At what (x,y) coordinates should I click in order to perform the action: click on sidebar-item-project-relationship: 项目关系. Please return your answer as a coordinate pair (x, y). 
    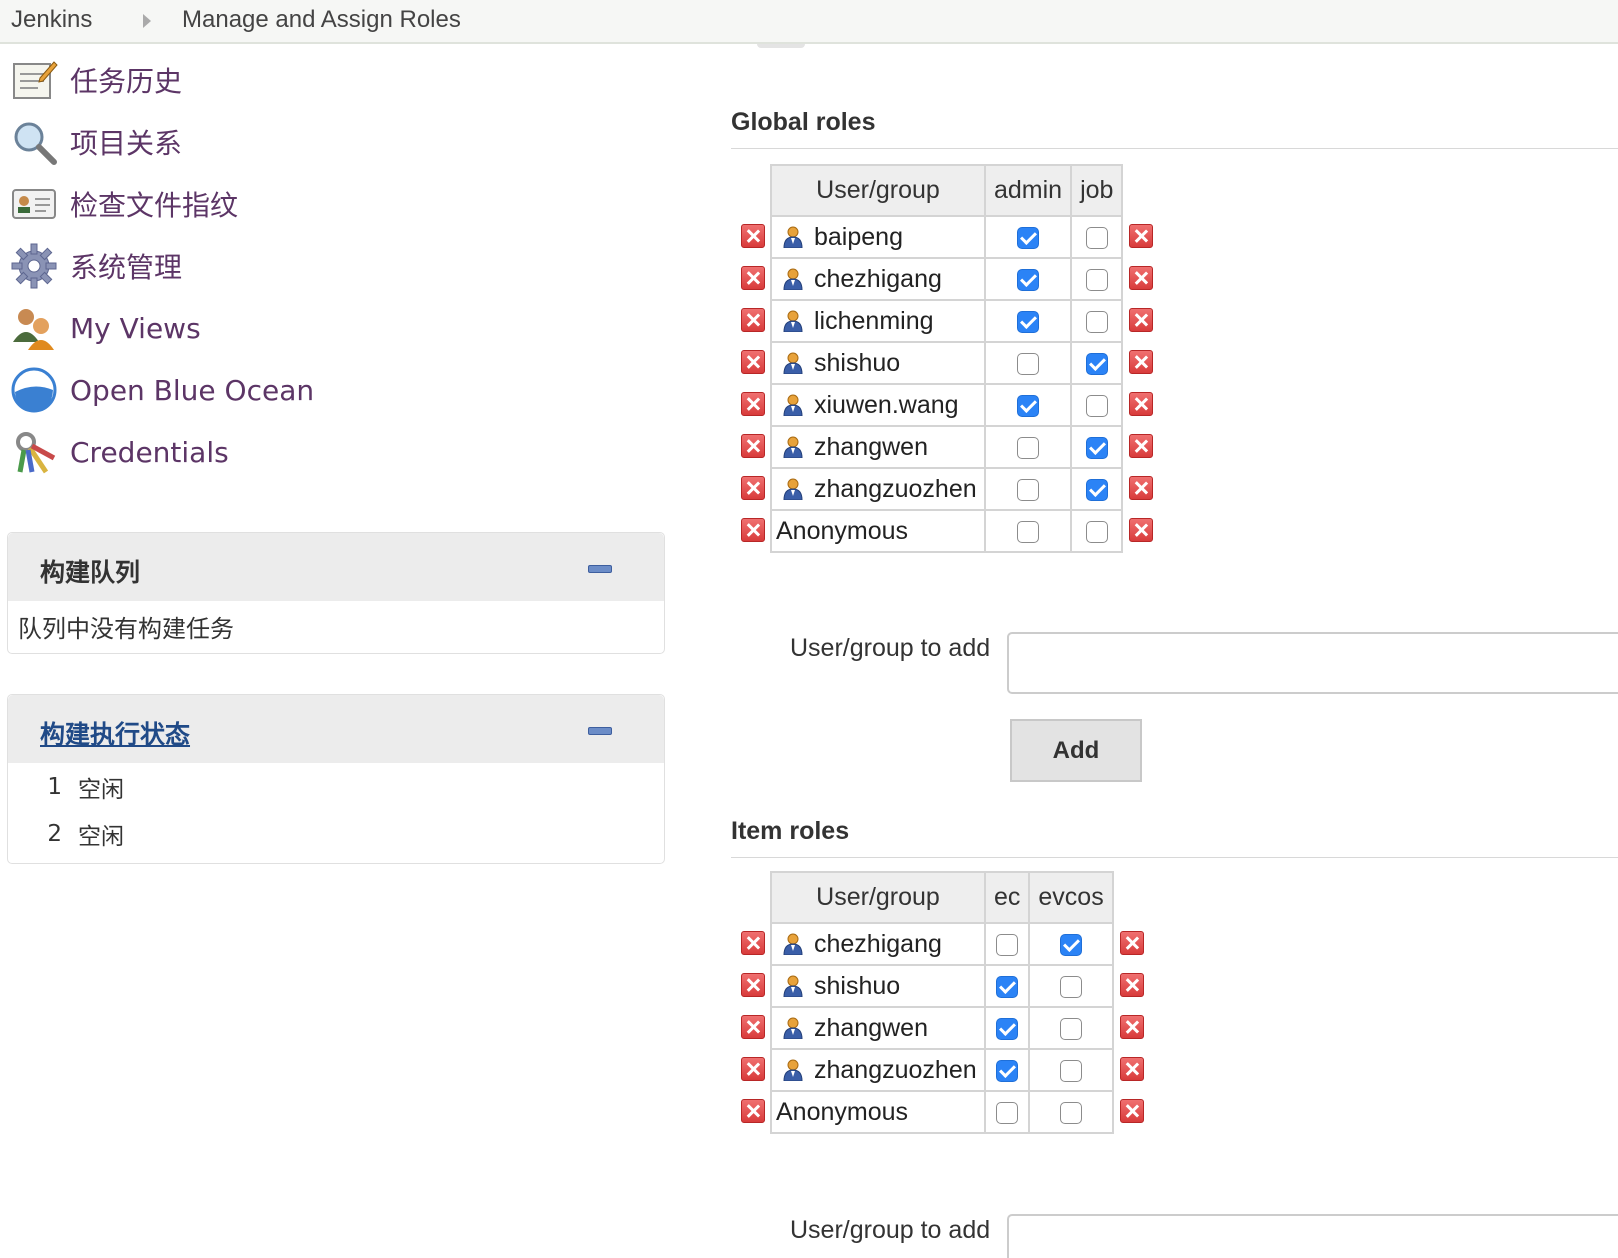
    Looking at the image, I should click on (96, 142).